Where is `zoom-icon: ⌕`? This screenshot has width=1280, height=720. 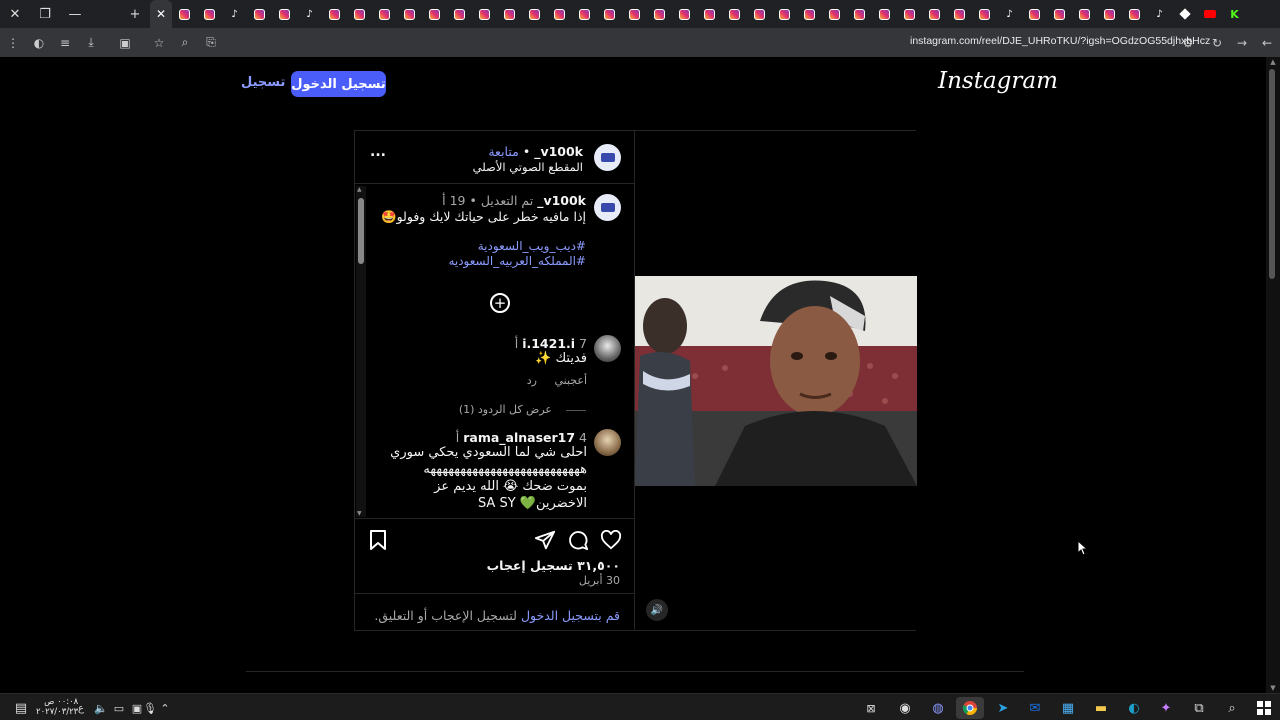
zoom-icon: ⌕ is located at coordinates (185, 42).